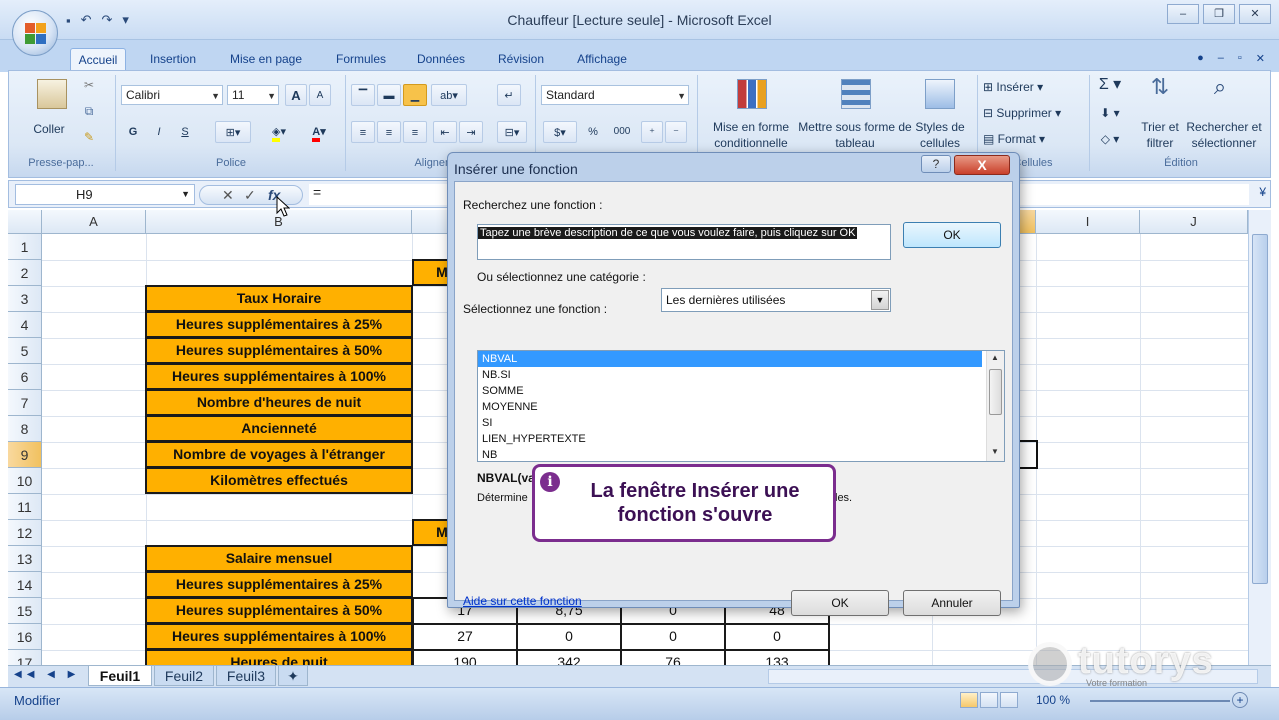 The height and width of the screenshot is (720, 1279). I want to click on page-break-view-icon, so click(1009, 700).